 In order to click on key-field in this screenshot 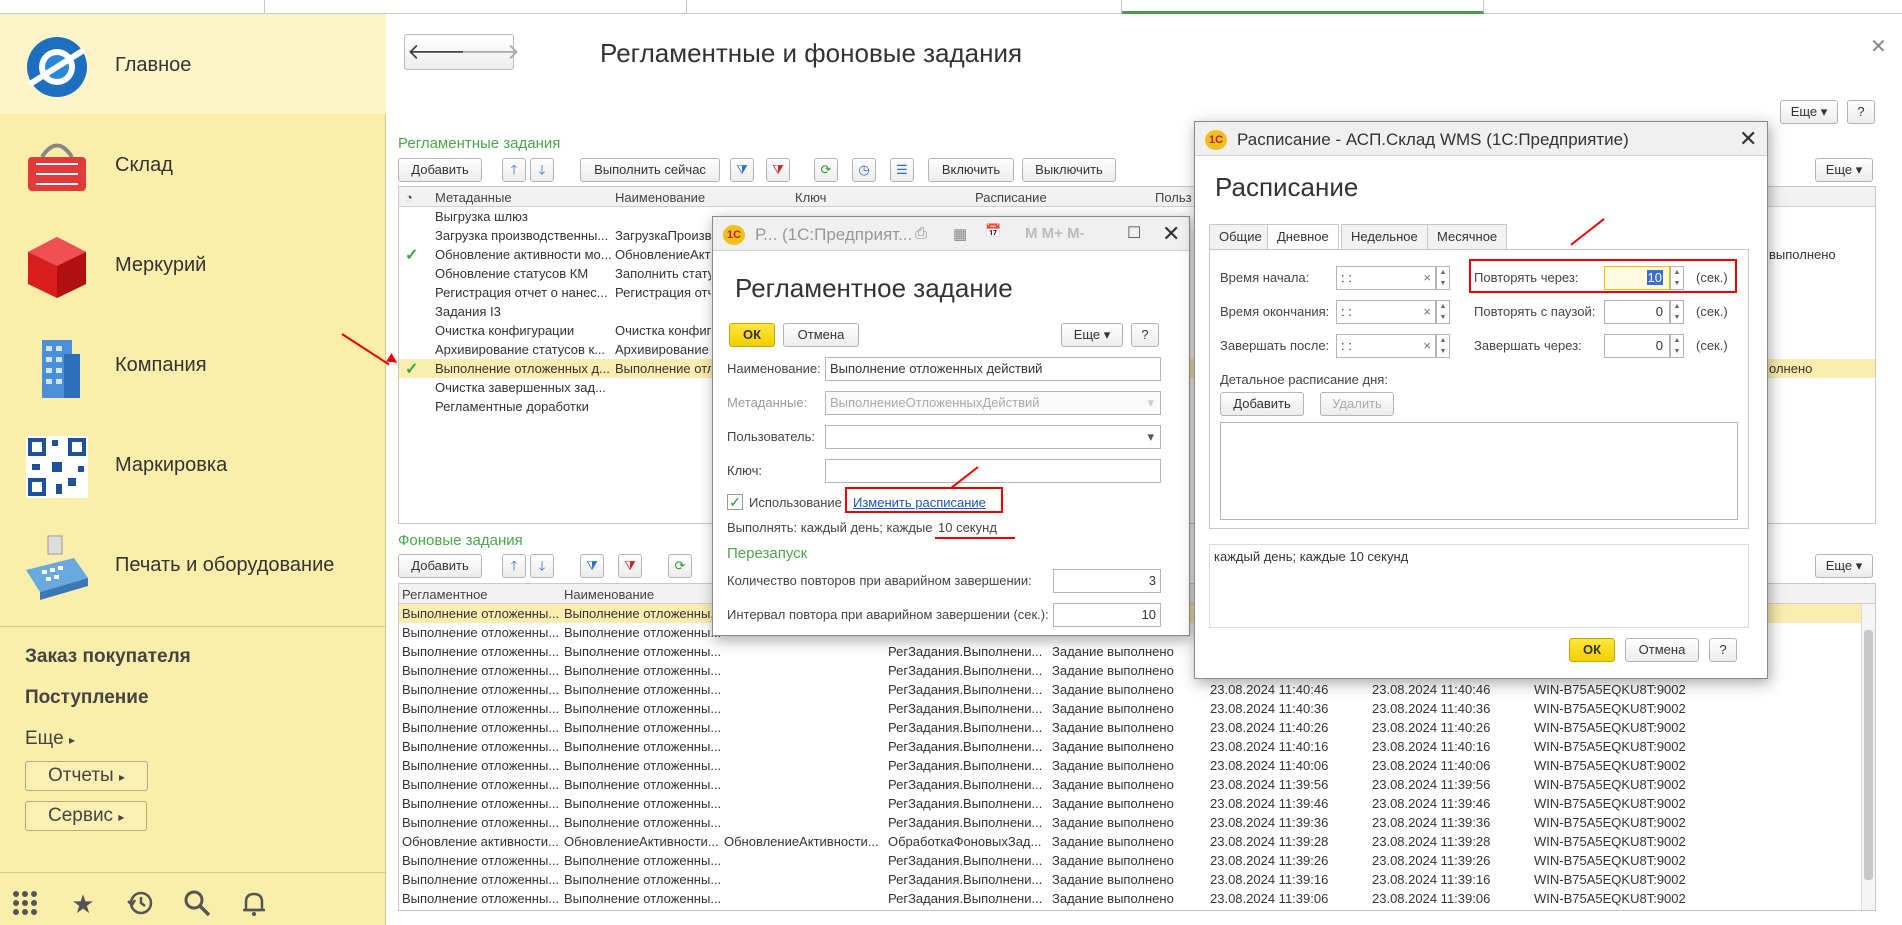, I will do `click(993, 471)`.